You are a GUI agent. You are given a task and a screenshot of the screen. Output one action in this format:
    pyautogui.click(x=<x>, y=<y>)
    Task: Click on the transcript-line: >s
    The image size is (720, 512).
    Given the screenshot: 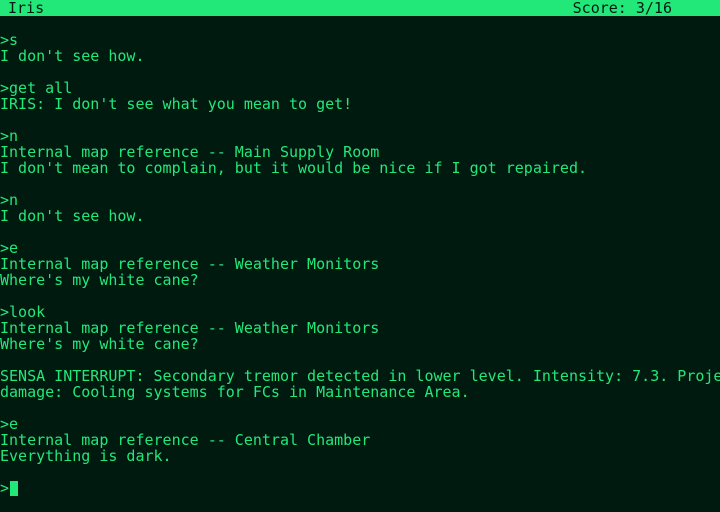 What is the action you would take?
    pyautogui.click(x=9, y=40)
    